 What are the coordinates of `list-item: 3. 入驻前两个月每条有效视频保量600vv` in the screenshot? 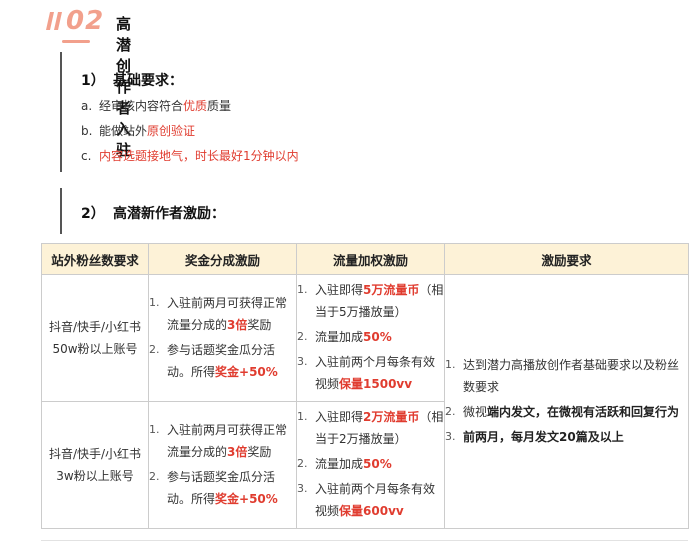 It's located at (366, 500).